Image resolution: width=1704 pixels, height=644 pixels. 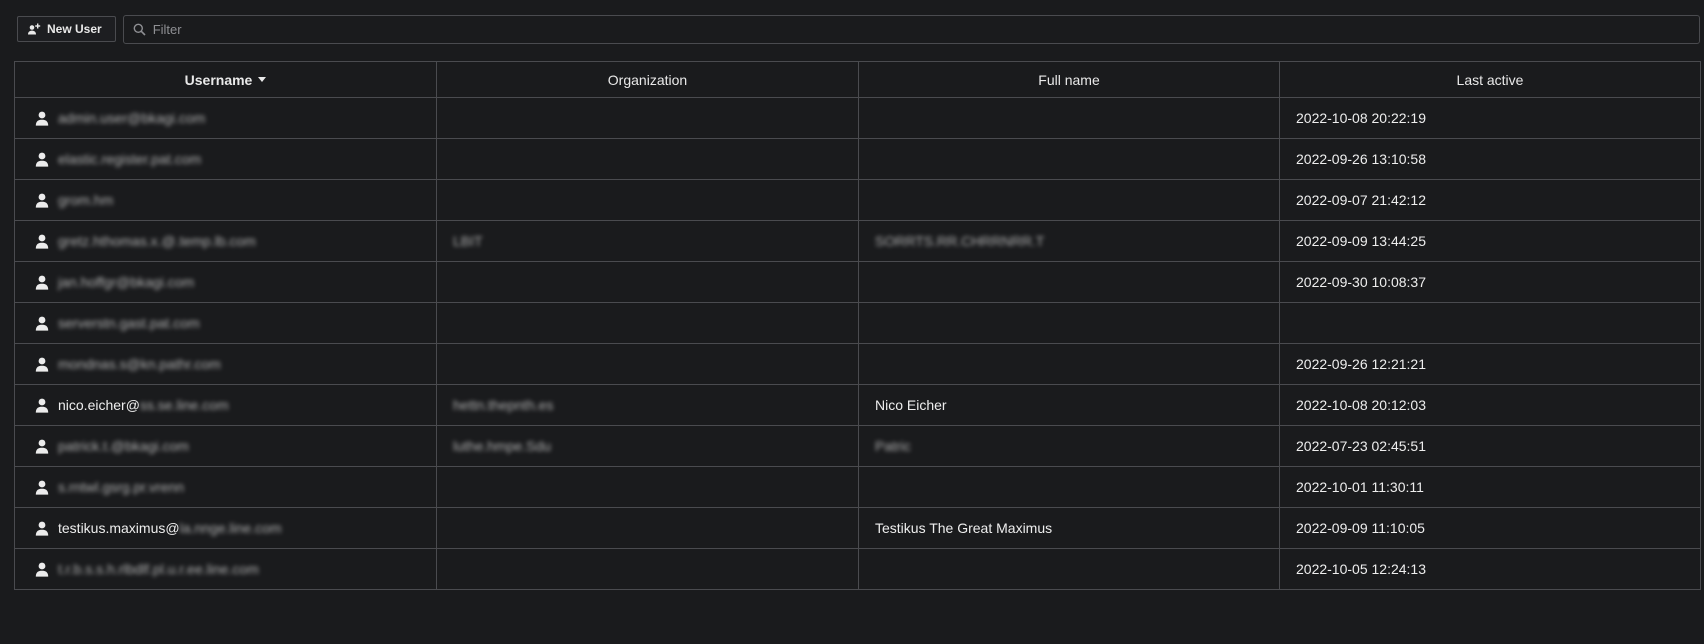 I want to click on username-redacted: t.r.b.s.s.h.rlbdlf.pl.u.r.ee.line.com, so click(x=158, y=569).